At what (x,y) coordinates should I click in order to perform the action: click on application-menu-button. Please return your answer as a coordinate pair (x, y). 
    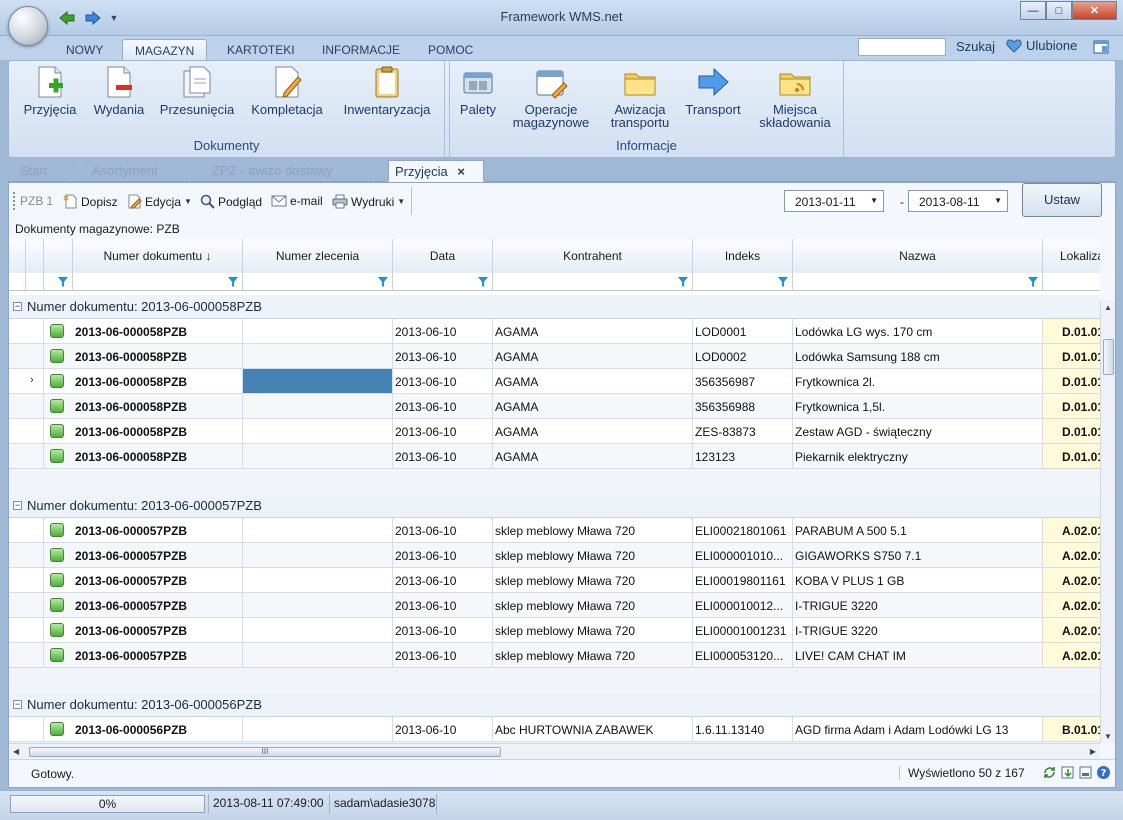
    Looking at the image, I should click on (28, 26).